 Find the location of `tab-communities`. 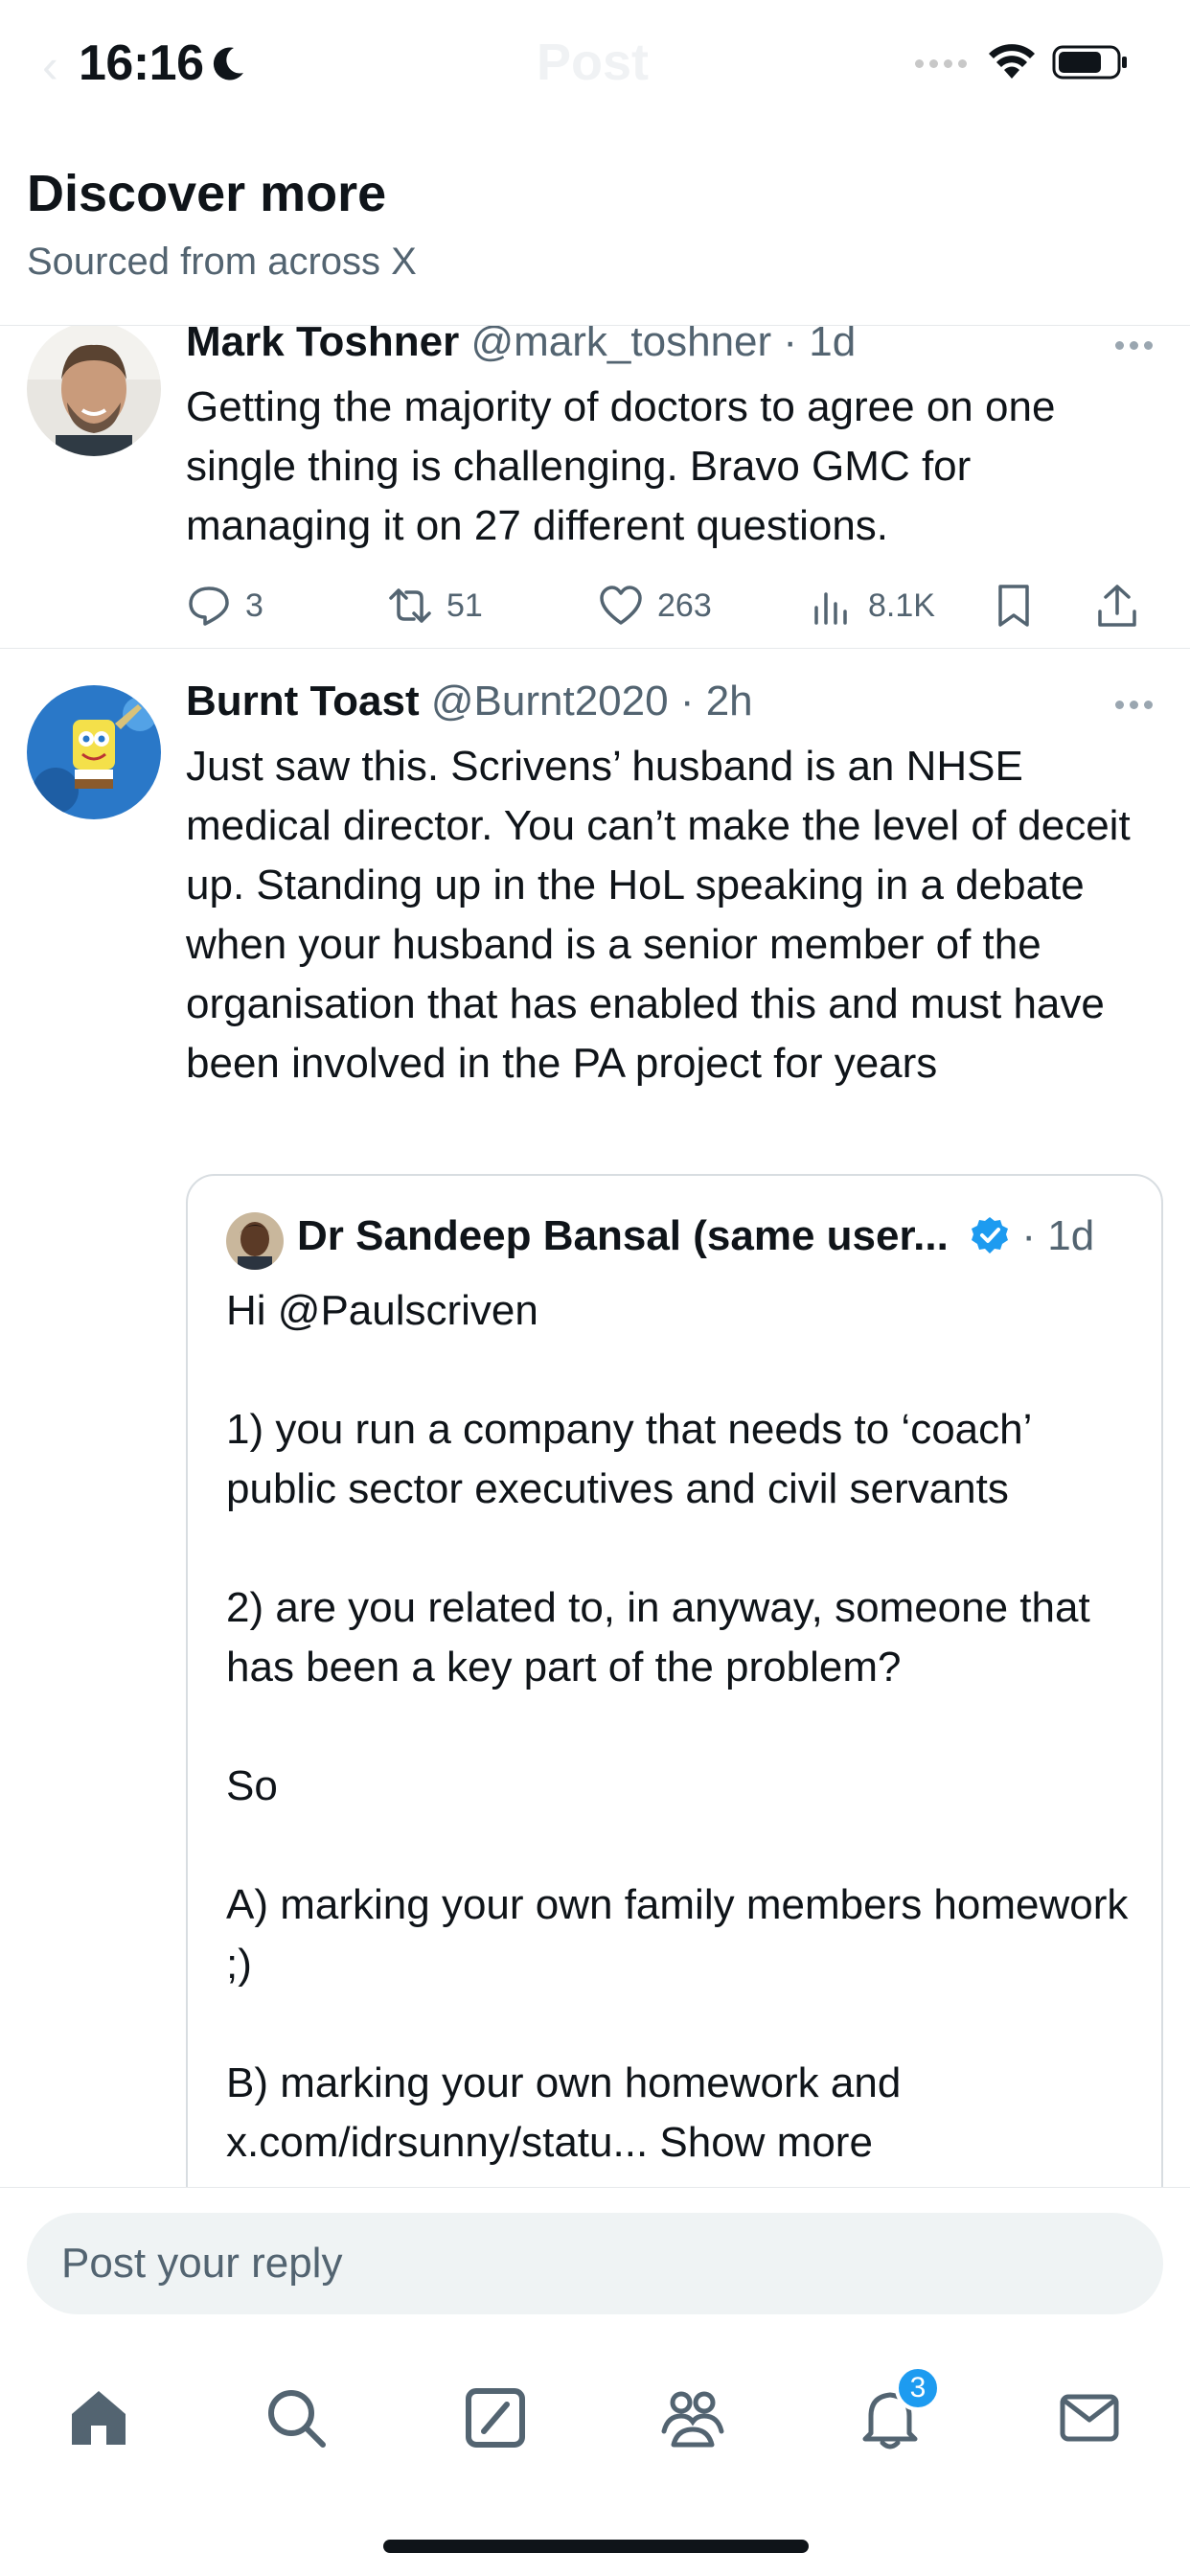

tab-communities is located at coordinates (693, 2418).